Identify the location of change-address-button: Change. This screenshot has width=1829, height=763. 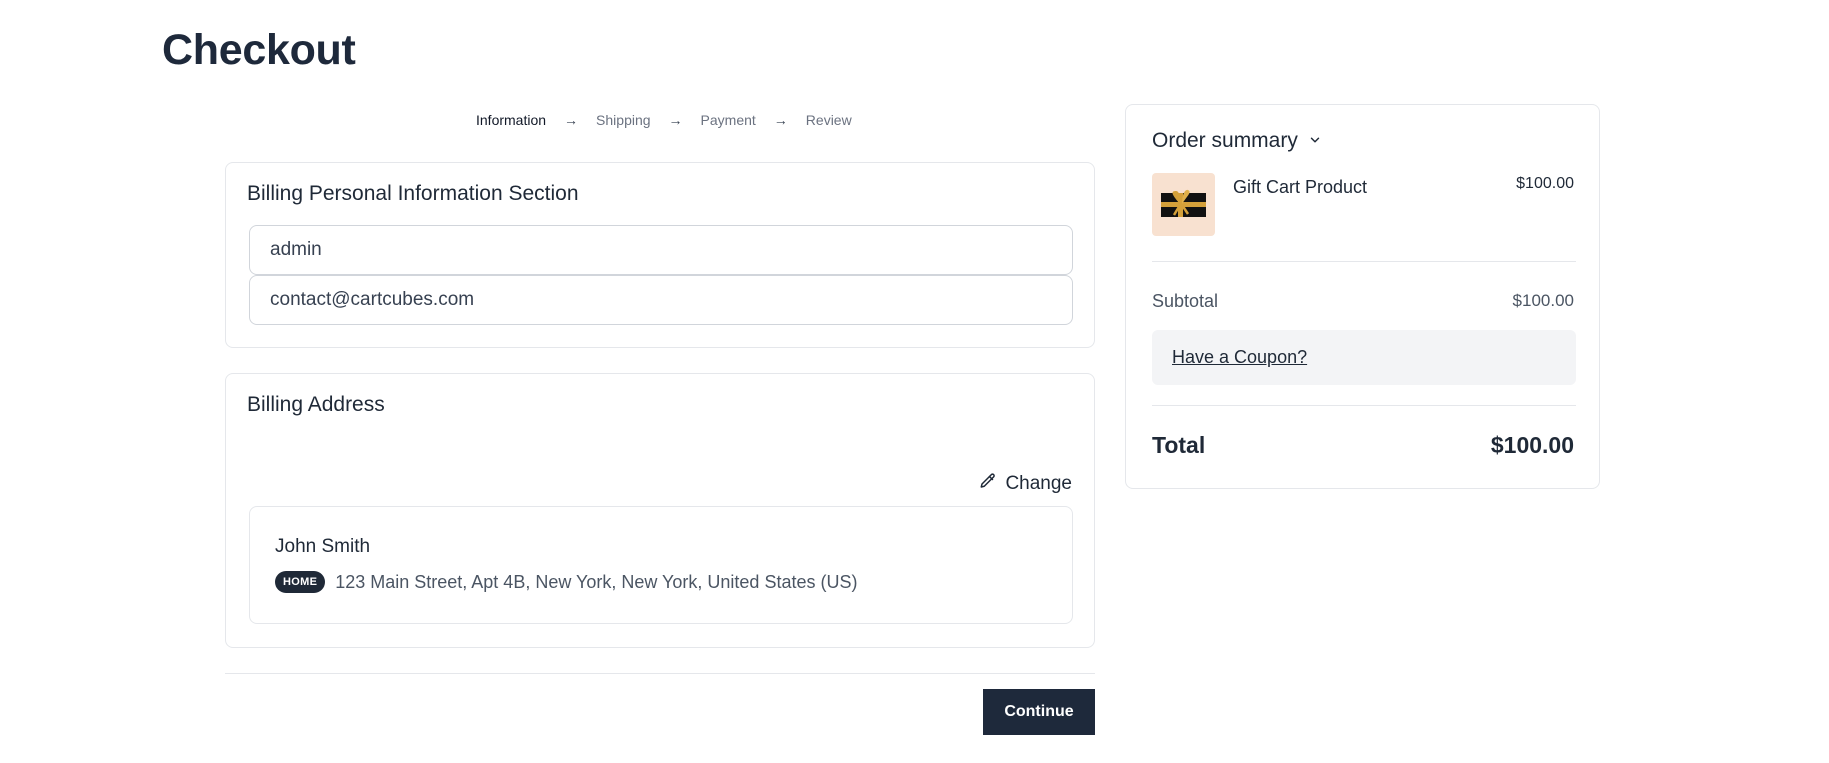
(1025, 484).